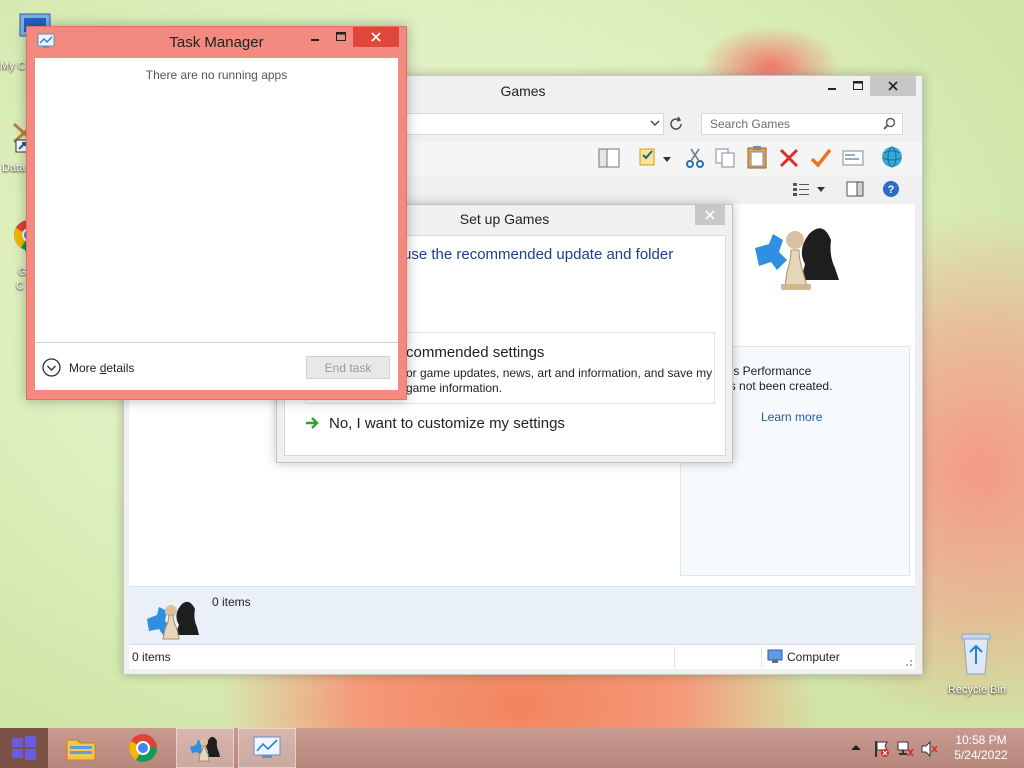 The height and width of the screenshot is (768, 1024). I want to click on more-details-label: More details, so click(101, 368).